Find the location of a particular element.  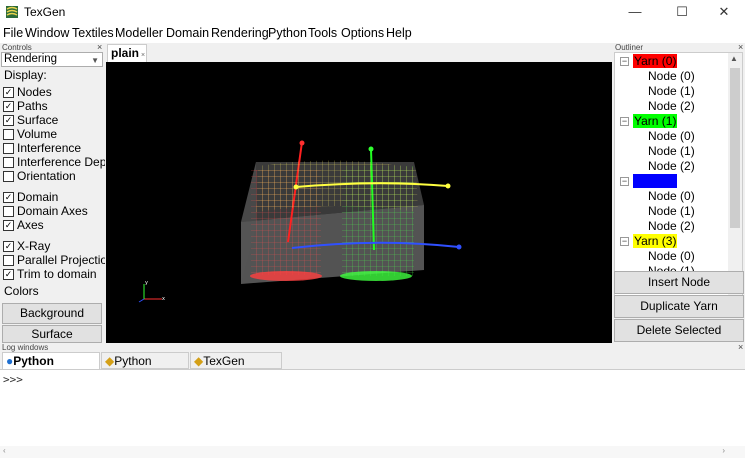

tab-plain-label: plain is located at coordinates (125, 53).